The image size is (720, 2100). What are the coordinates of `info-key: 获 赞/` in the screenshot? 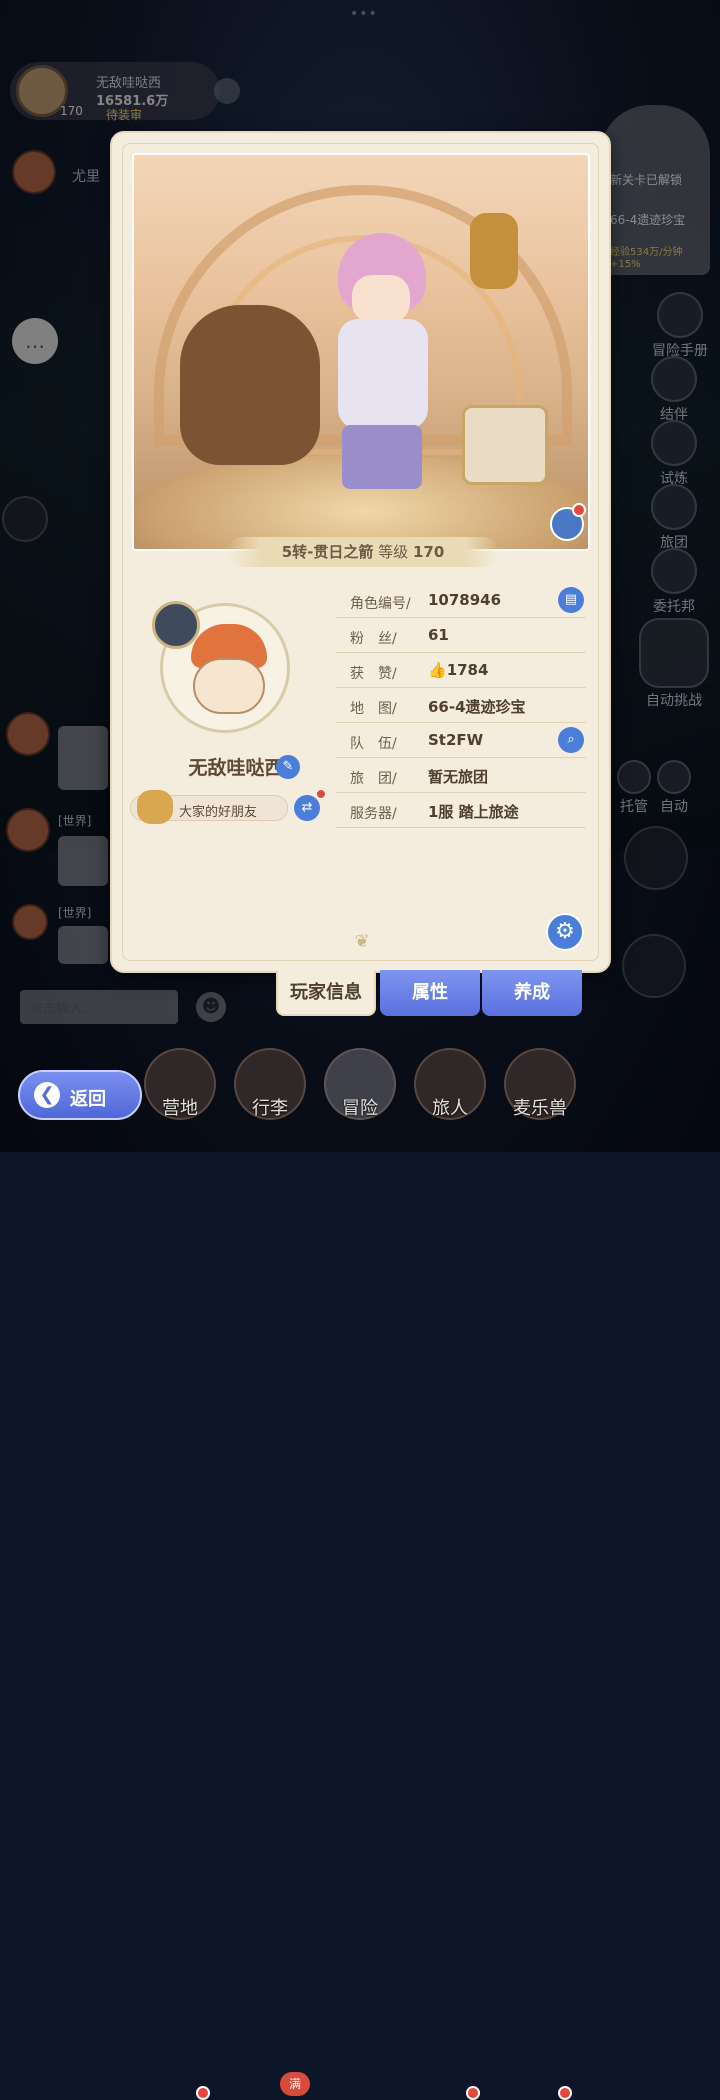 It's located at (373, 674).